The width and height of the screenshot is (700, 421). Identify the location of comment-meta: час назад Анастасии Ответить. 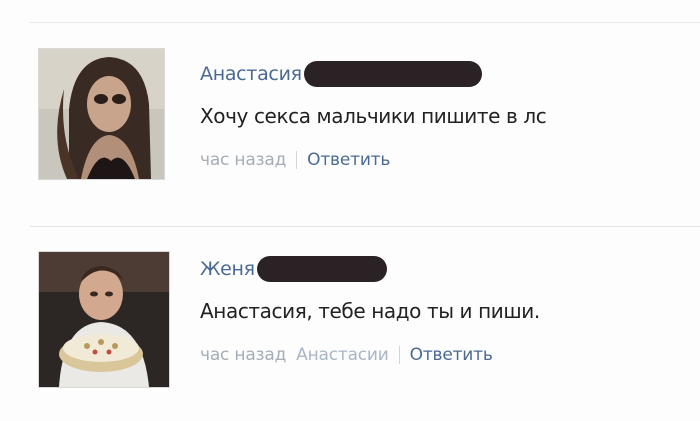
(440, 355).